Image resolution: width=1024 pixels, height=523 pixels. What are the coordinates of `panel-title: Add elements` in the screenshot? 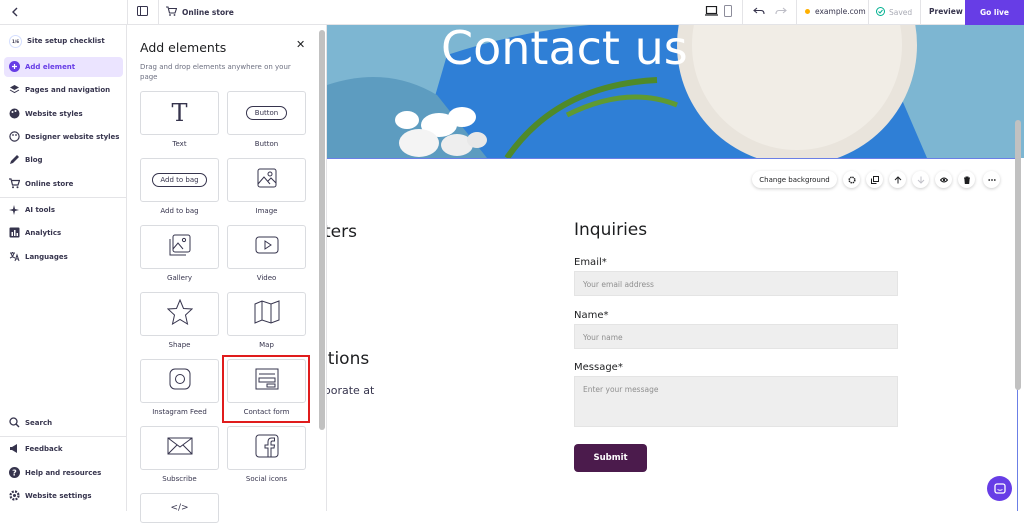 It's located at (183, 47).